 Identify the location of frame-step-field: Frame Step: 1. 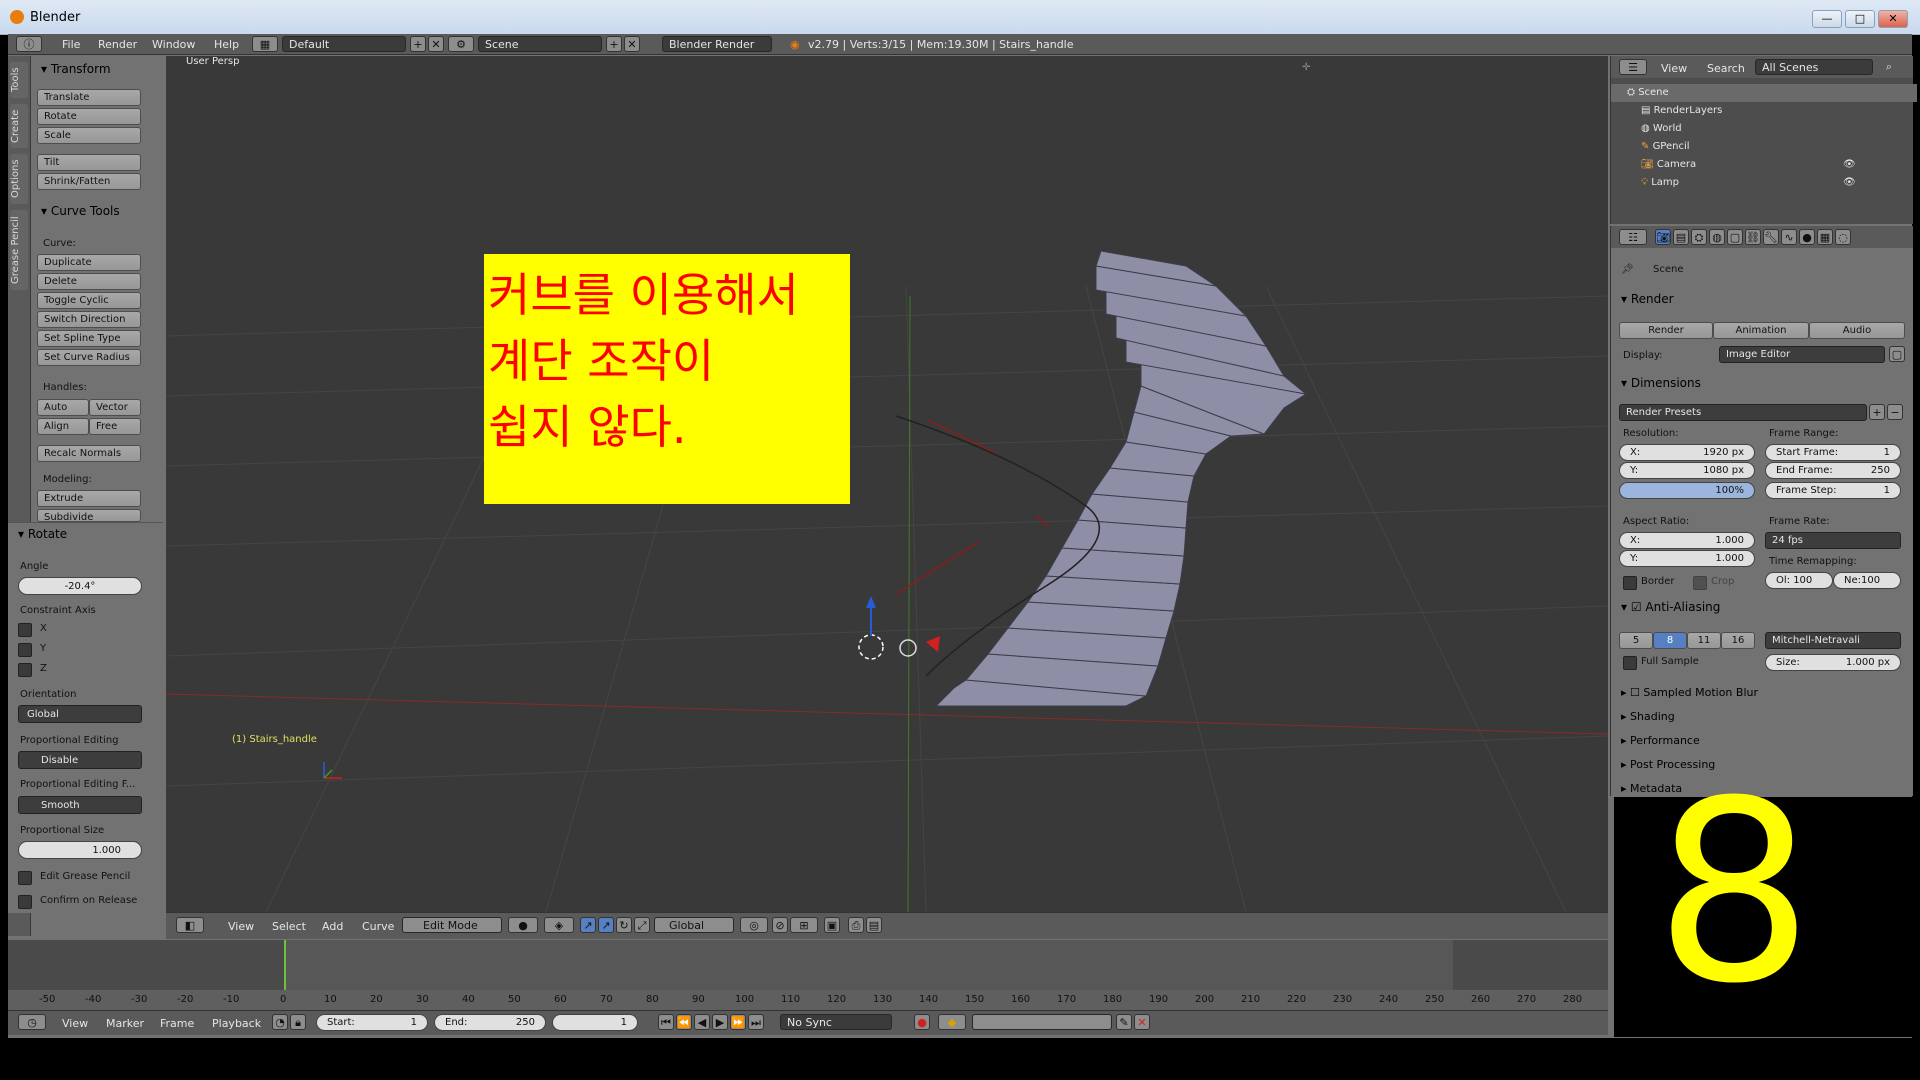
(1833, 490).